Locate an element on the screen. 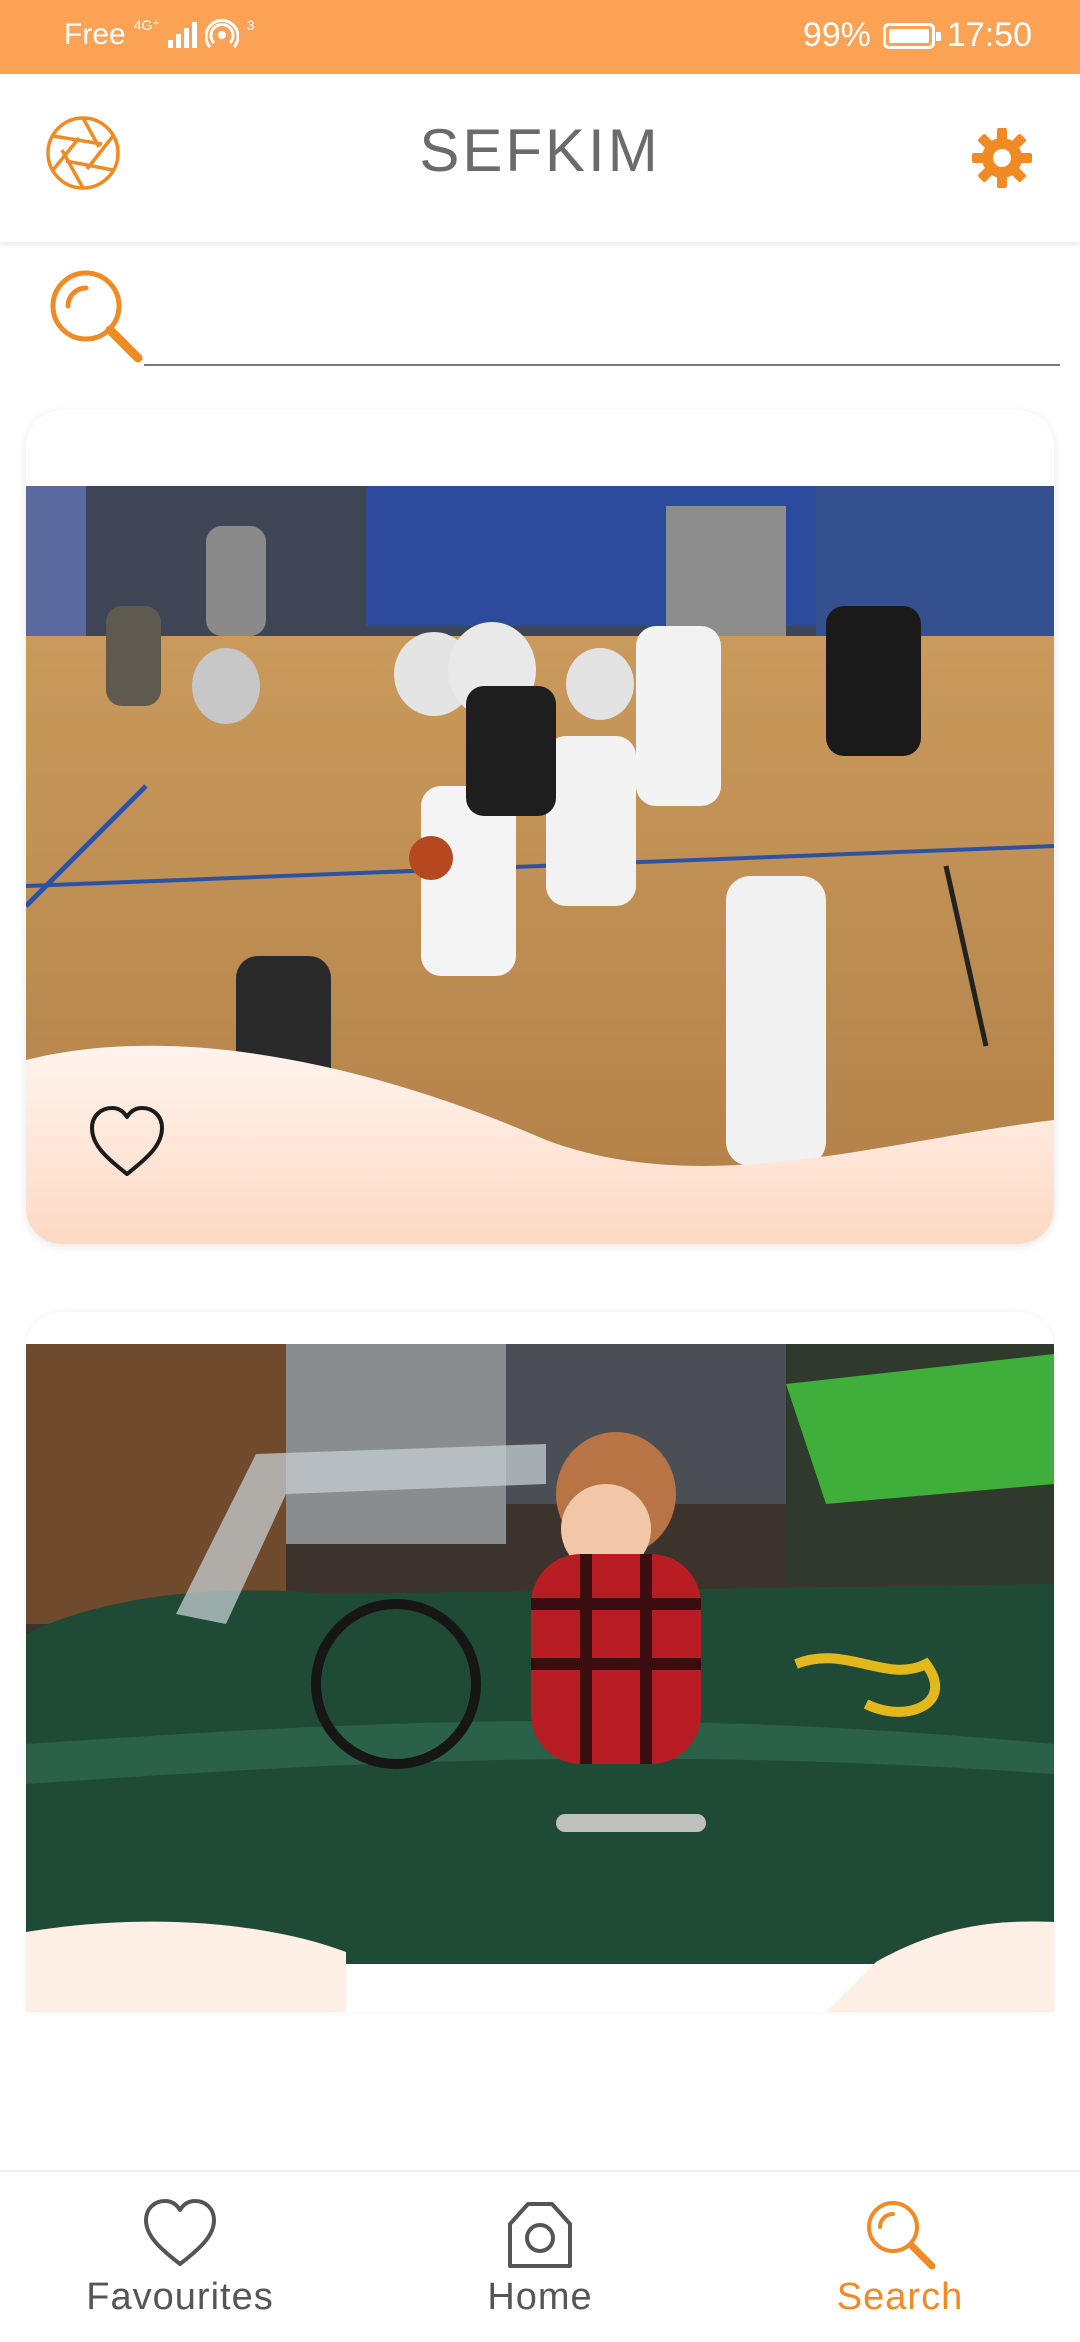  nav-favourites: Favourites is located at coordinates (180, 2257).